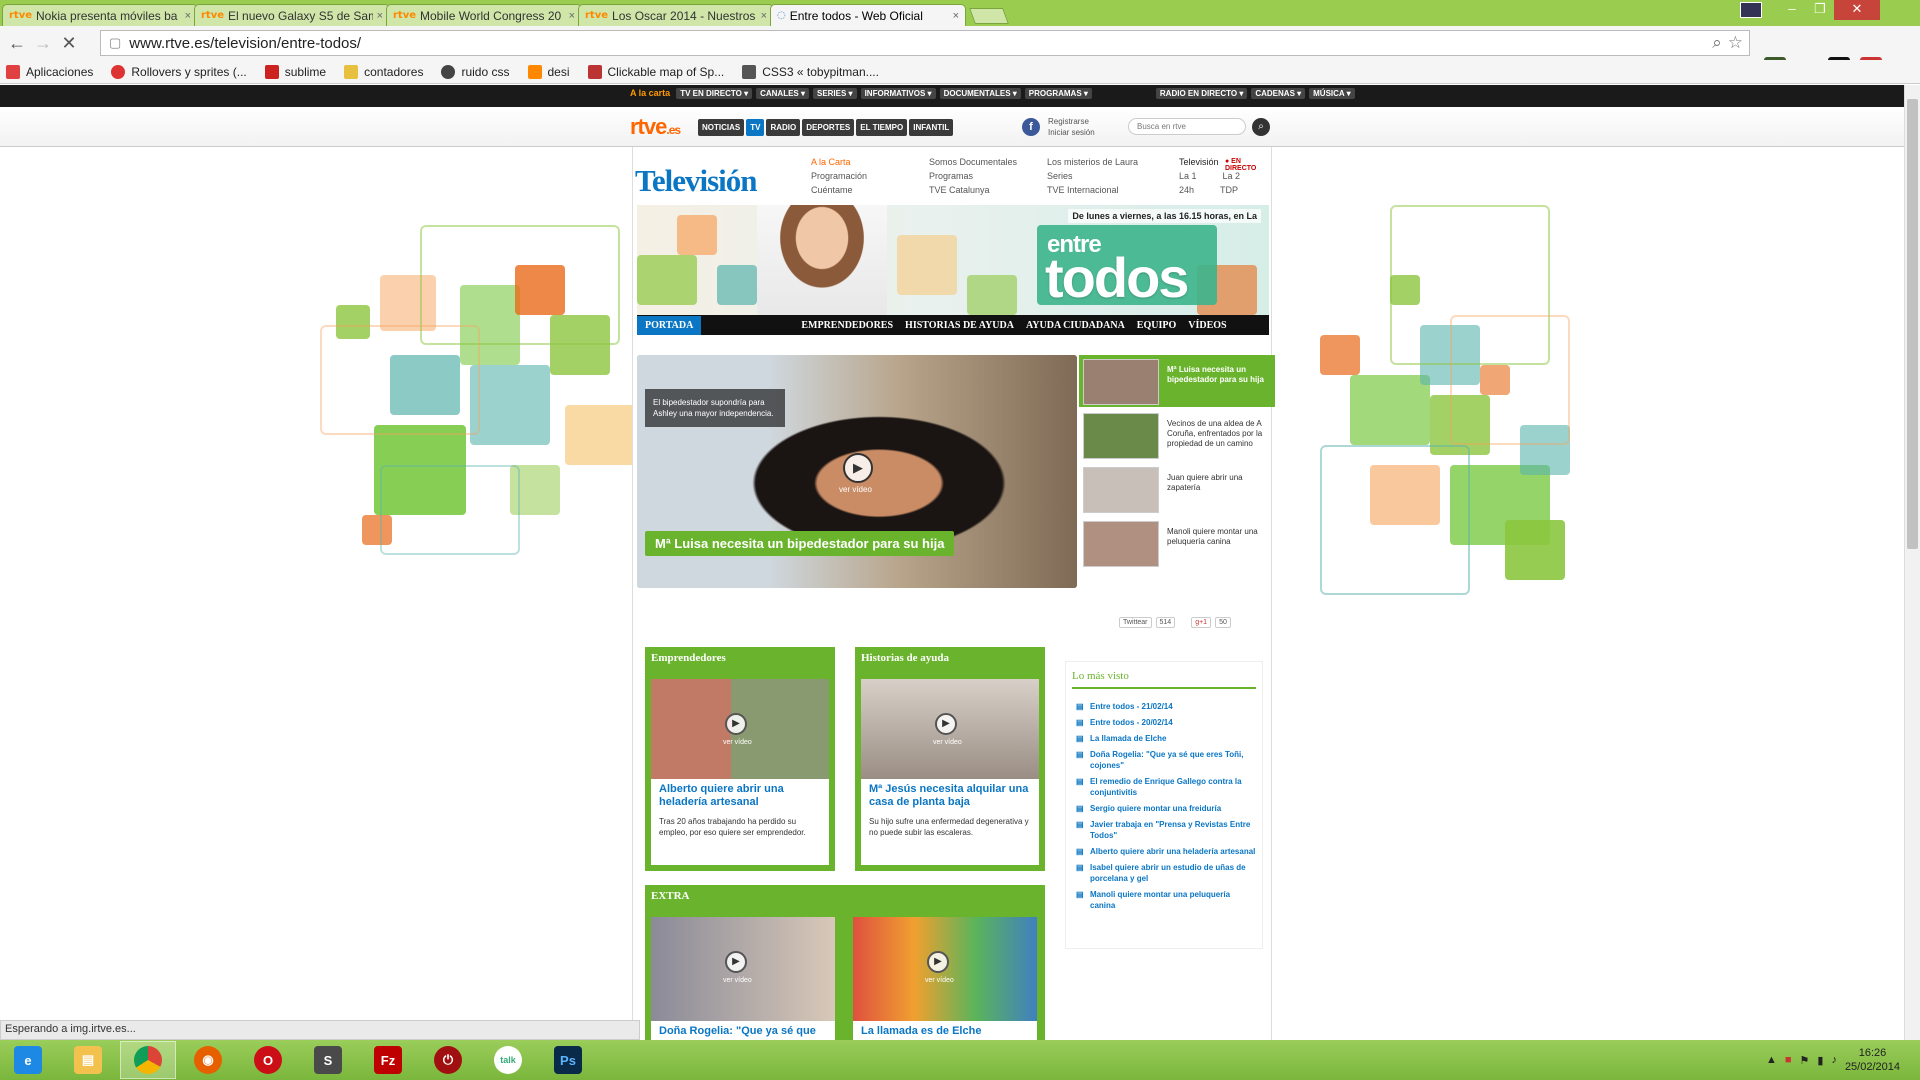 Image resolution: width=1920 pixels, height=1080 pixels. Describe the element at coordinates (839, 190) in the screenshot. I see `tv-link: Cuéntame` at that location.